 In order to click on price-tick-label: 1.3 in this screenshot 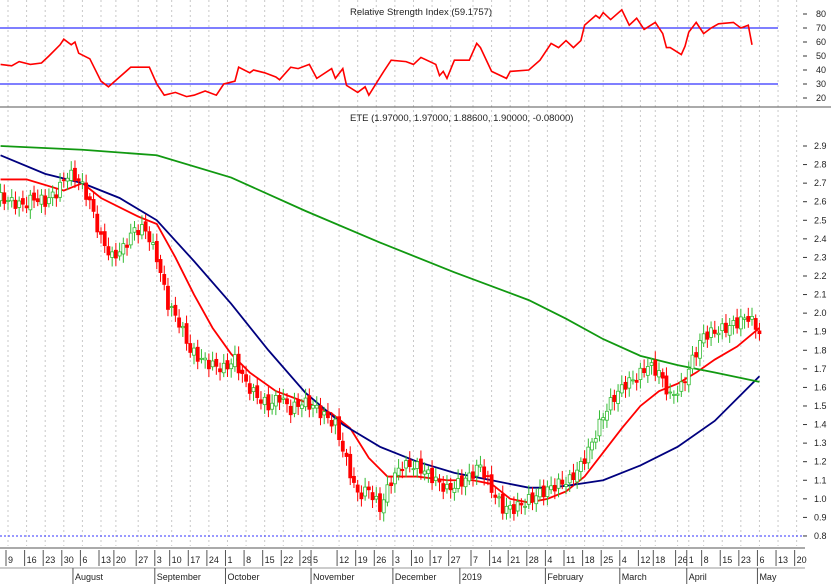, I will do `click(820, 443)`.